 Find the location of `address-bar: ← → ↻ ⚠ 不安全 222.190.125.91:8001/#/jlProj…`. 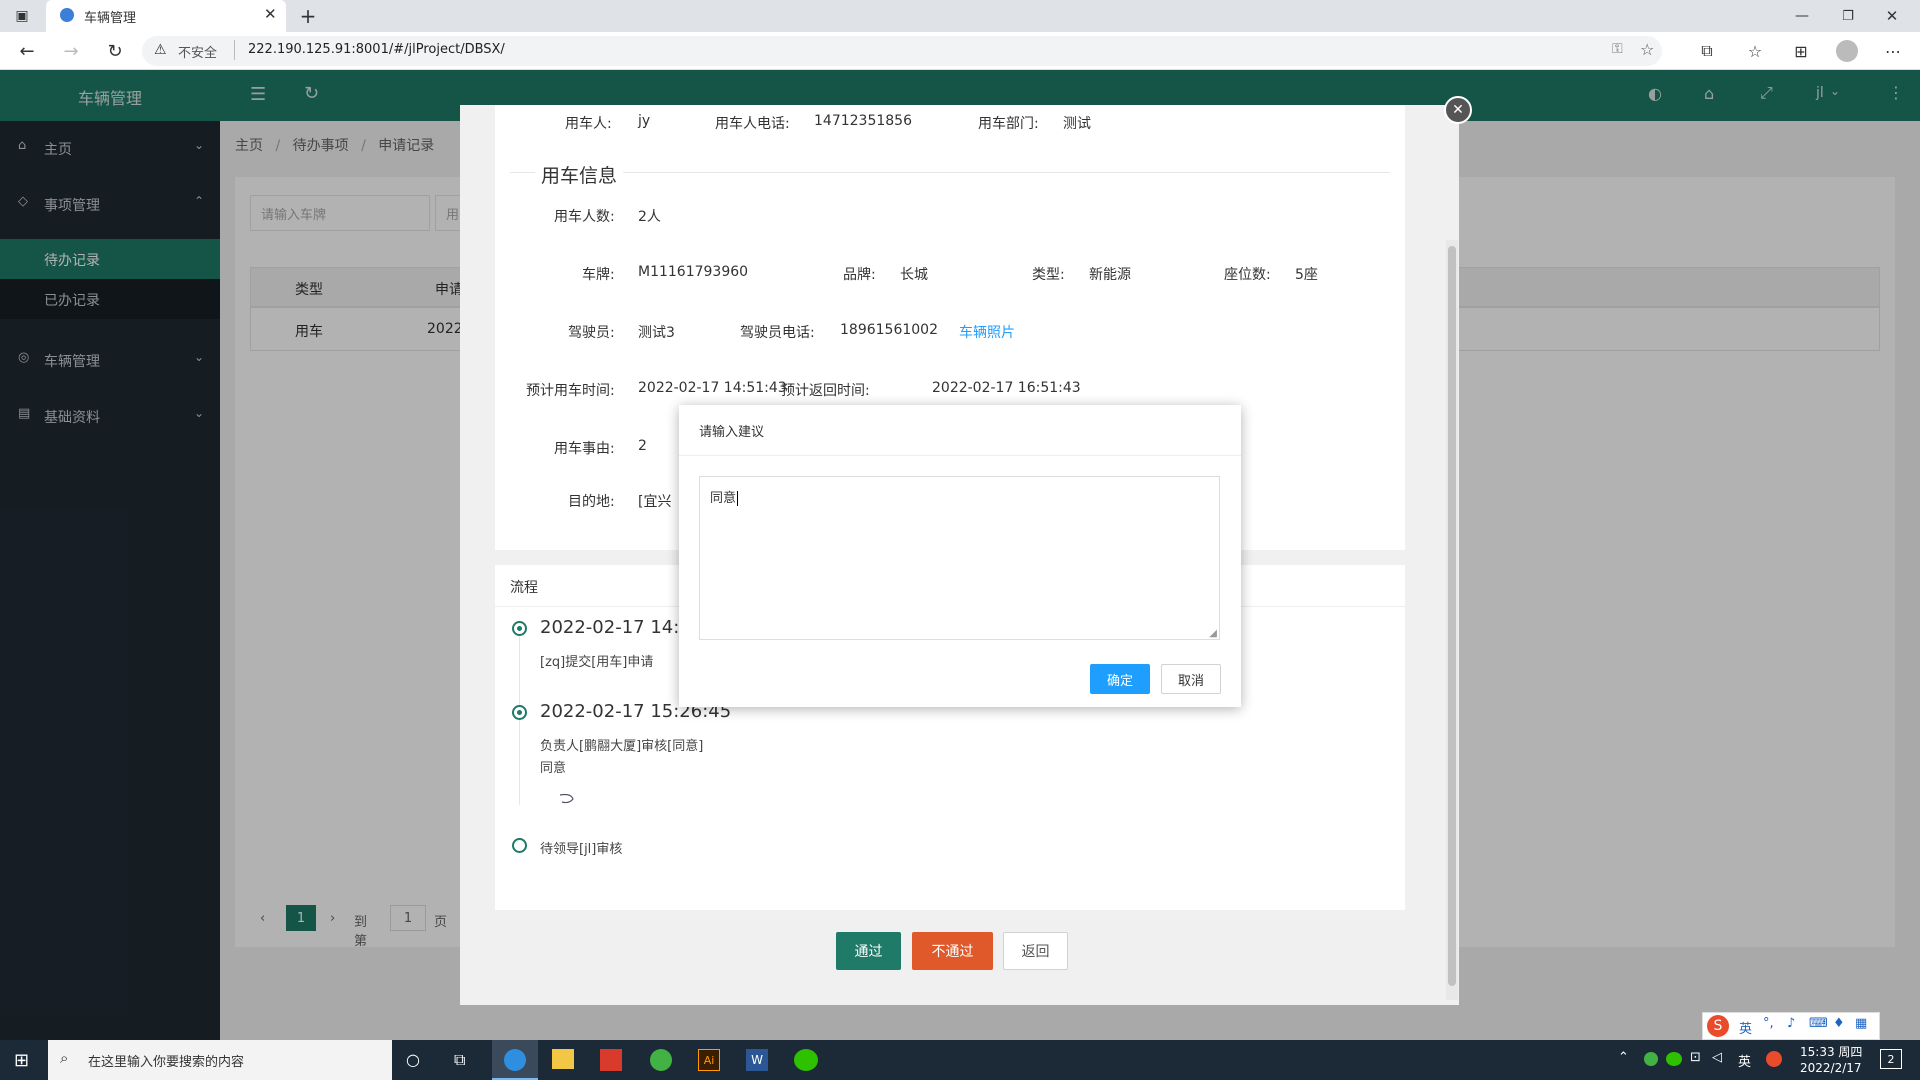

address-bar: ← → ↻ ⚠ 不安全 222.190.125.91:8001/#/jlProj… is located at coordinates (960, 51).